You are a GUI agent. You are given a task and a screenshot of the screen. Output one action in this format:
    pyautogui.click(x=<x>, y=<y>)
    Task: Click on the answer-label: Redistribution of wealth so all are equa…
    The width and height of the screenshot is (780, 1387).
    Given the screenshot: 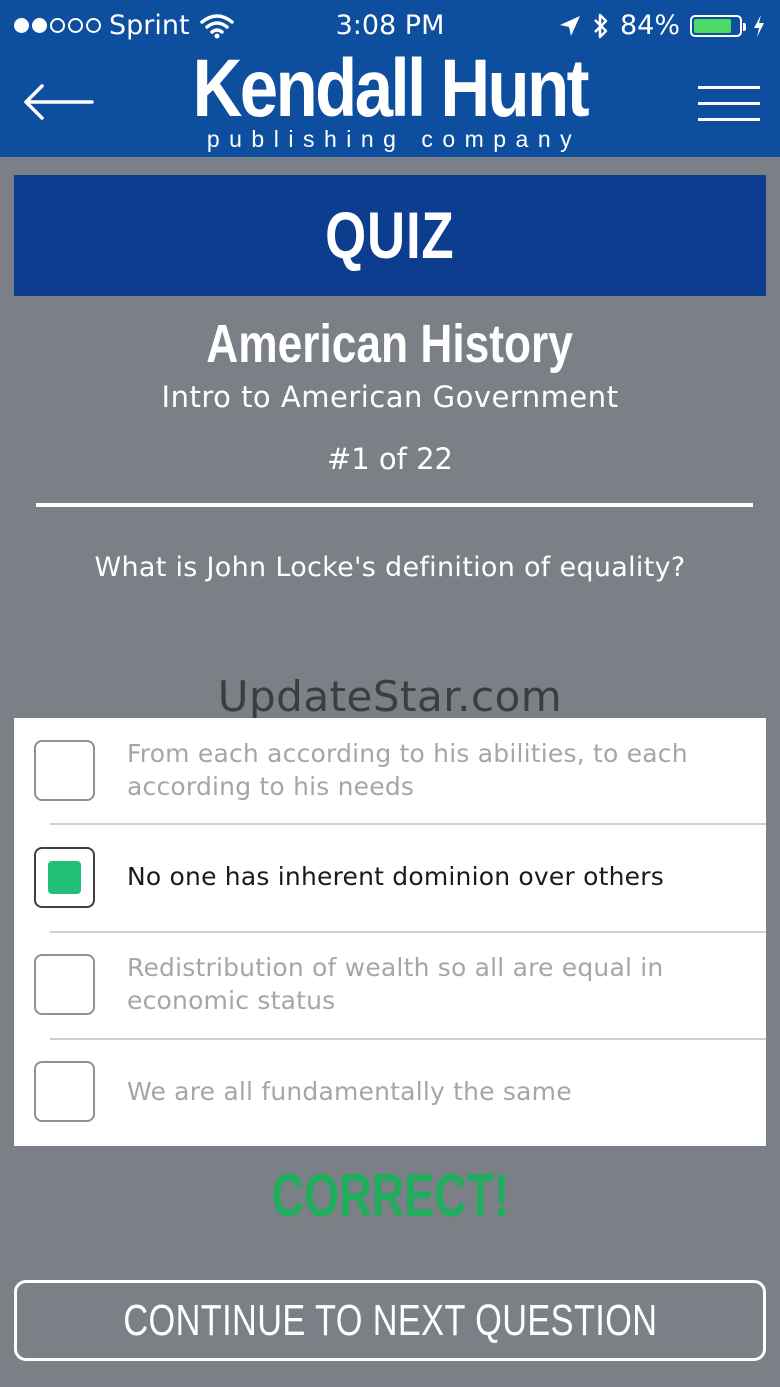 What is the action you would take?
    pyautogui.click(x=395, y=984)
    